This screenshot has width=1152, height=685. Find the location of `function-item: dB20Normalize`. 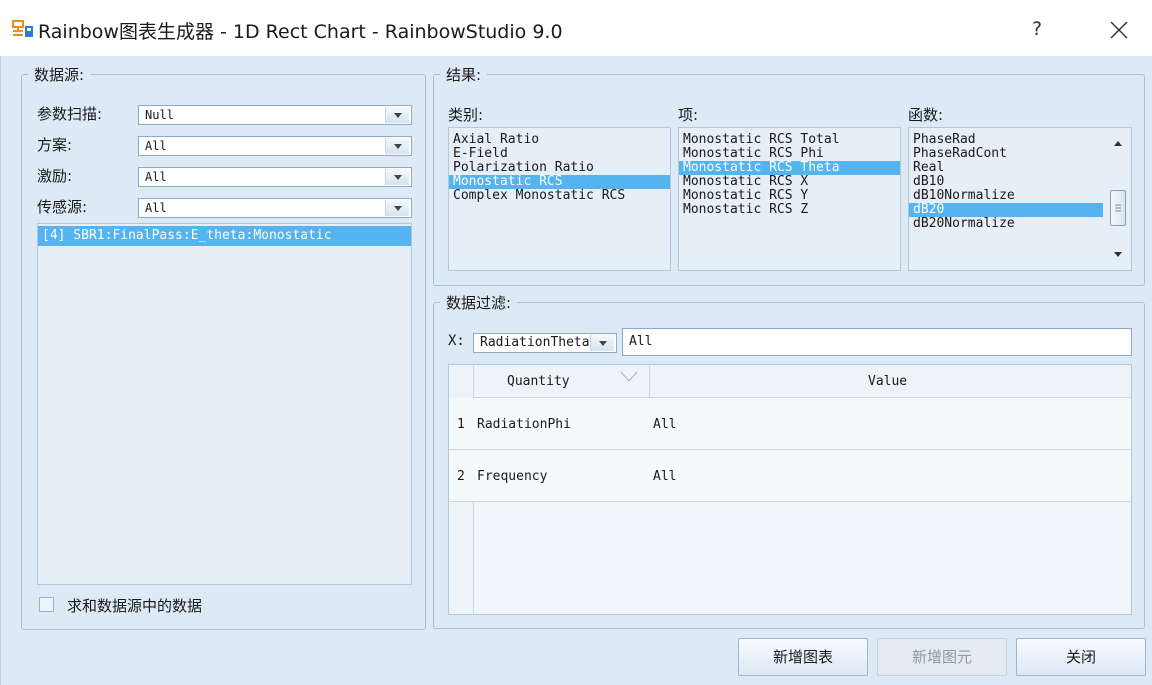

function-item: dB20Normalize is located at coordinates (1006, 224).